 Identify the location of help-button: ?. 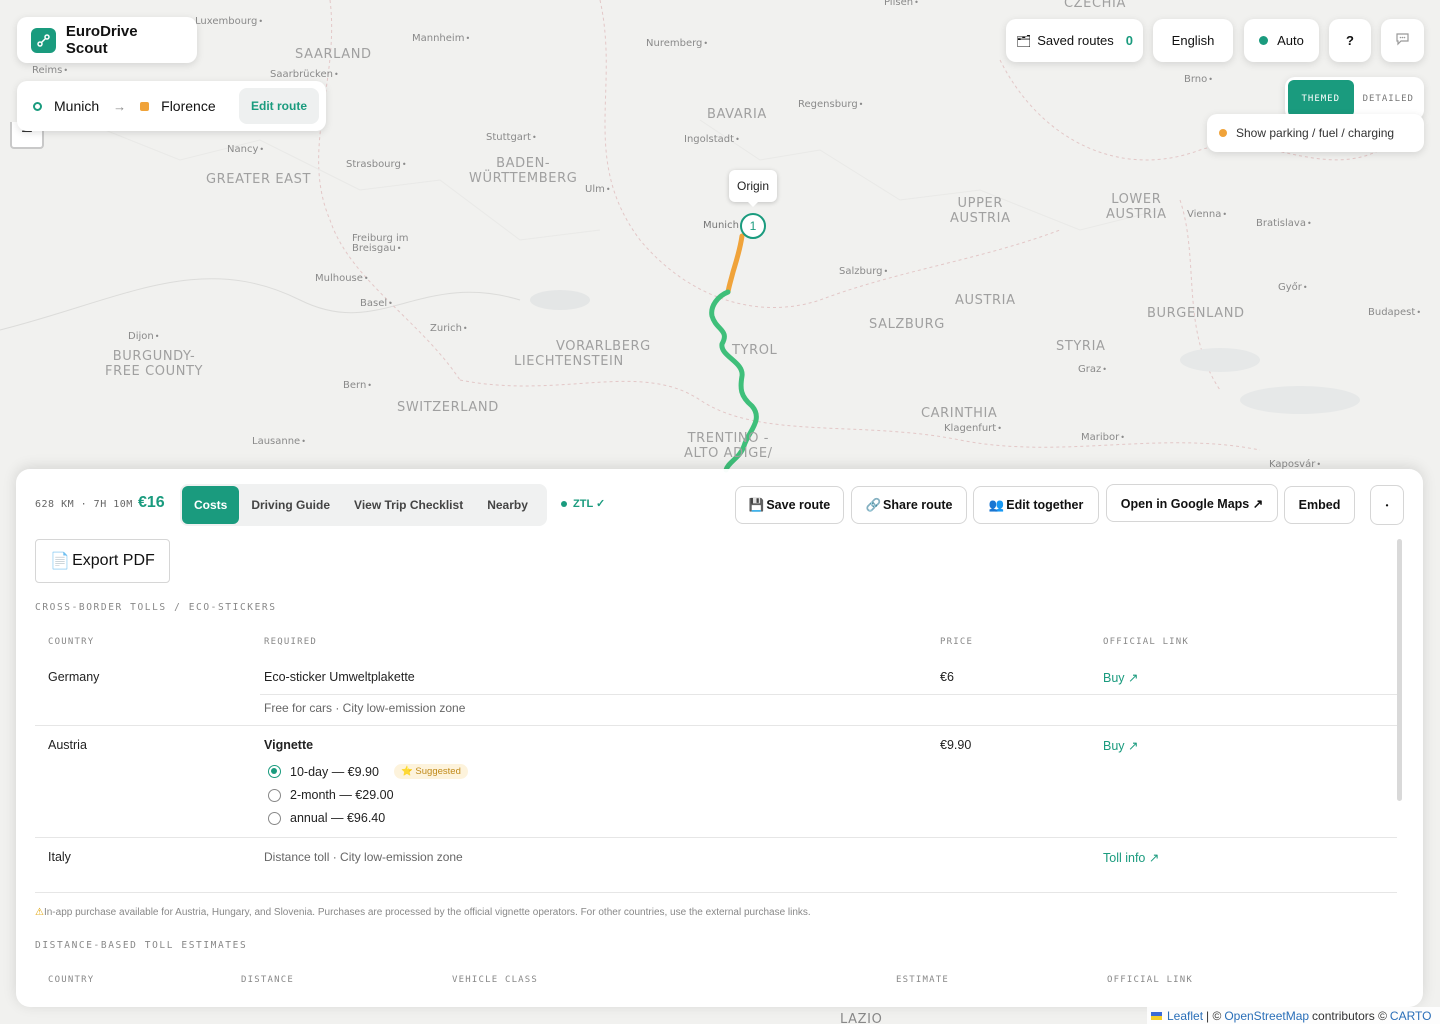
(1350, 40).